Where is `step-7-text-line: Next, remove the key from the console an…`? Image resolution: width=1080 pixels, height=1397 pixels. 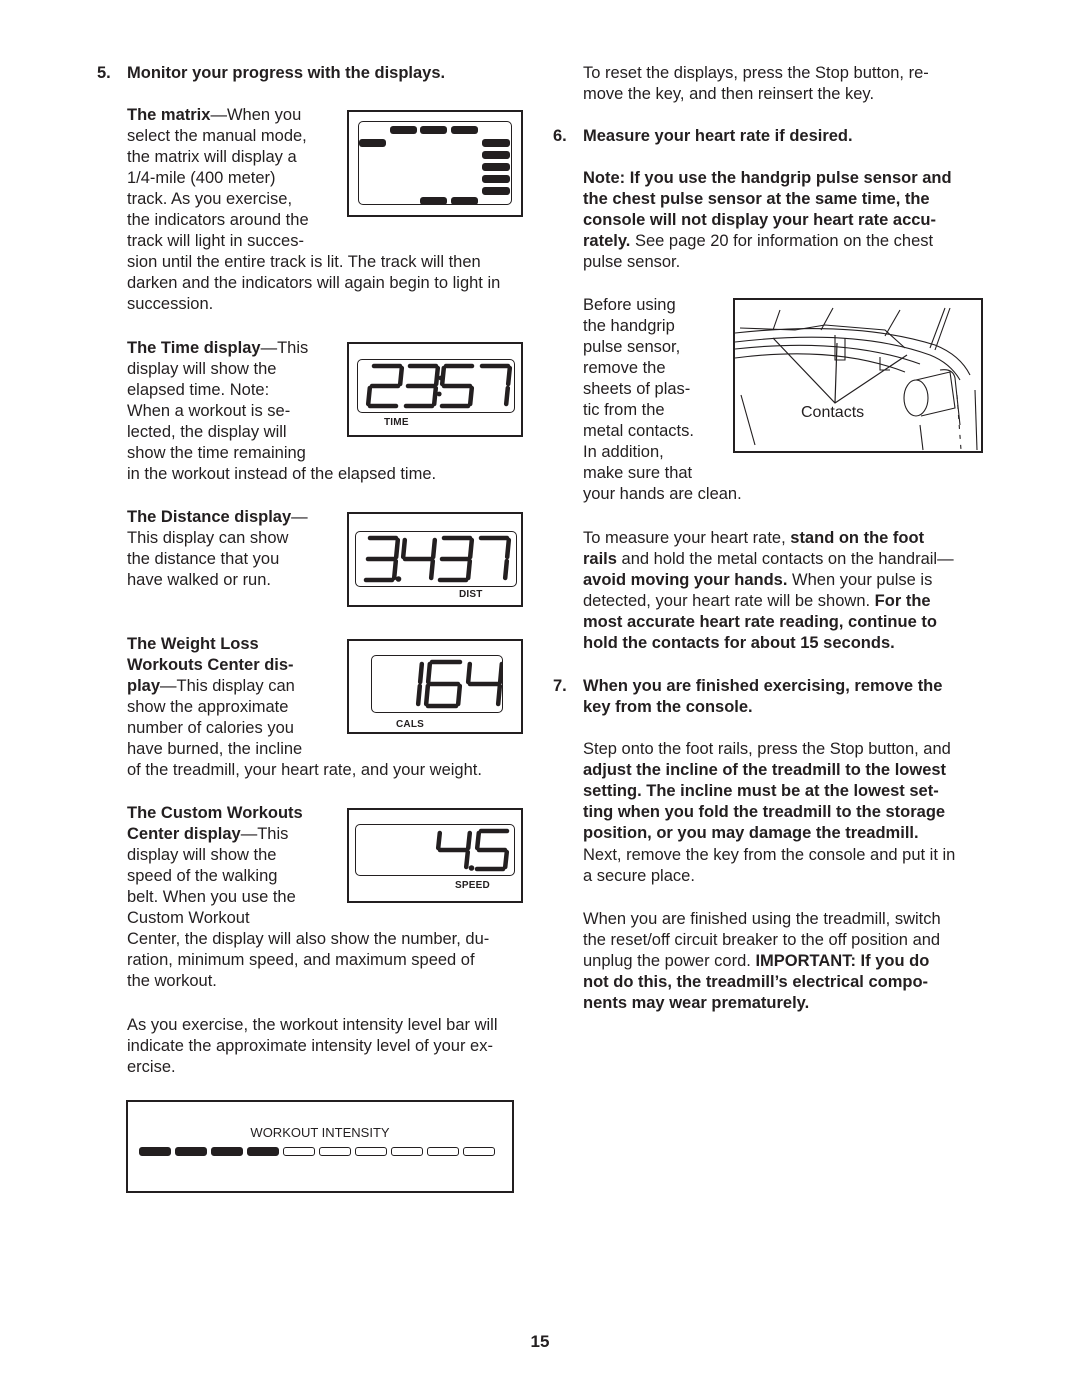
step-7-text-line: Next, remove the key from the console an… is located at coordinates (769, 855).